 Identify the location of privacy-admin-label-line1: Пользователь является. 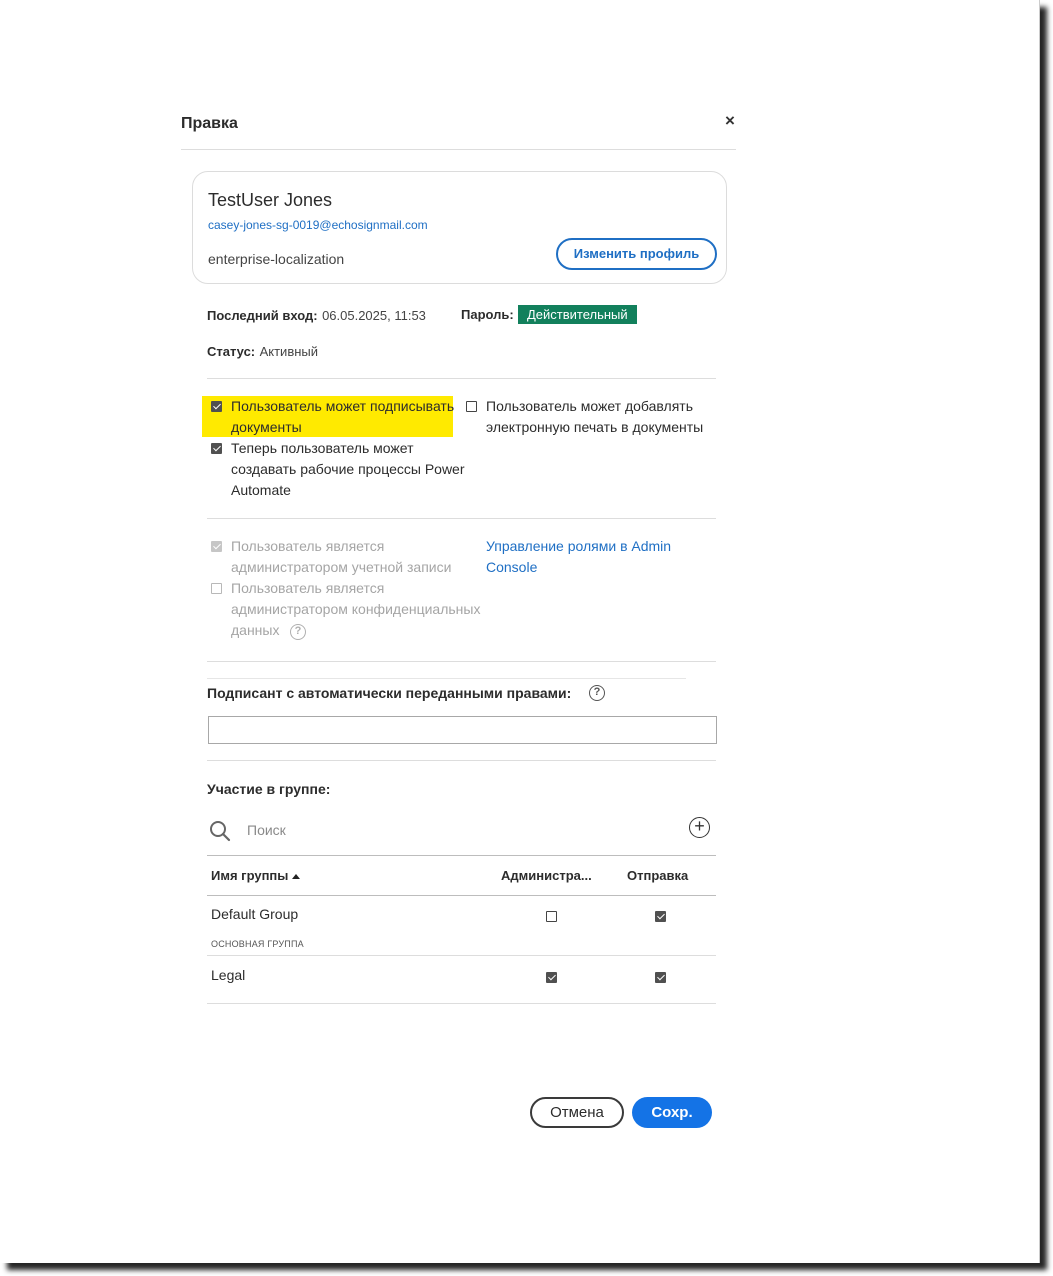
(308, 588).